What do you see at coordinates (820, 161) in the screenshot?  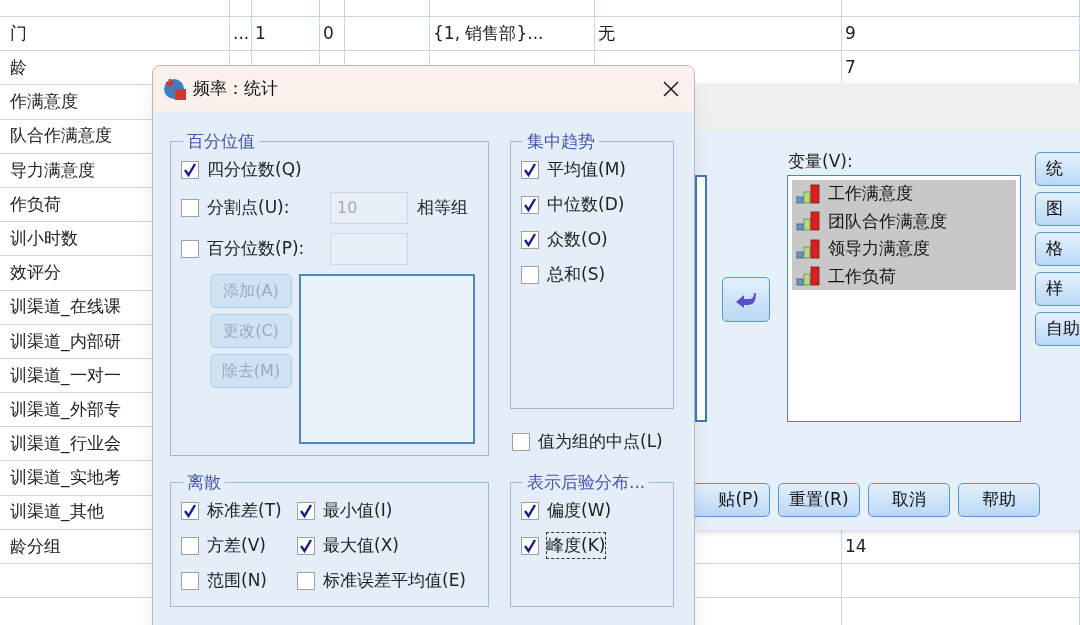 I see `variables-label: 变量(V):` at bounding box center [820, 161].